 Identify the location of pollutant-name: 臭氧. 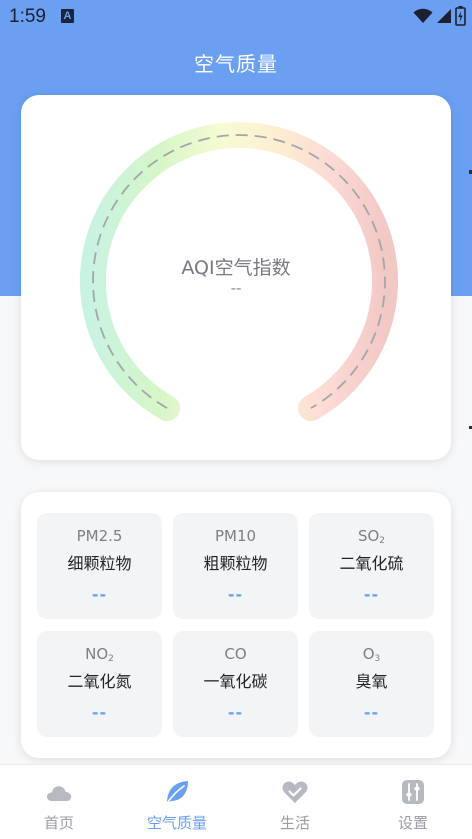
(371, 681).